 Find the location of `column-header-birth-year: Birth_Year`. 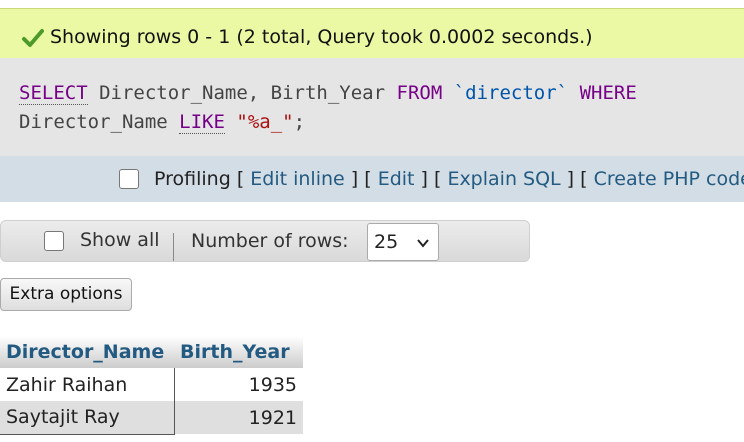

column-header-birth-year: Birth_Year is located at coordinates (238, 352).